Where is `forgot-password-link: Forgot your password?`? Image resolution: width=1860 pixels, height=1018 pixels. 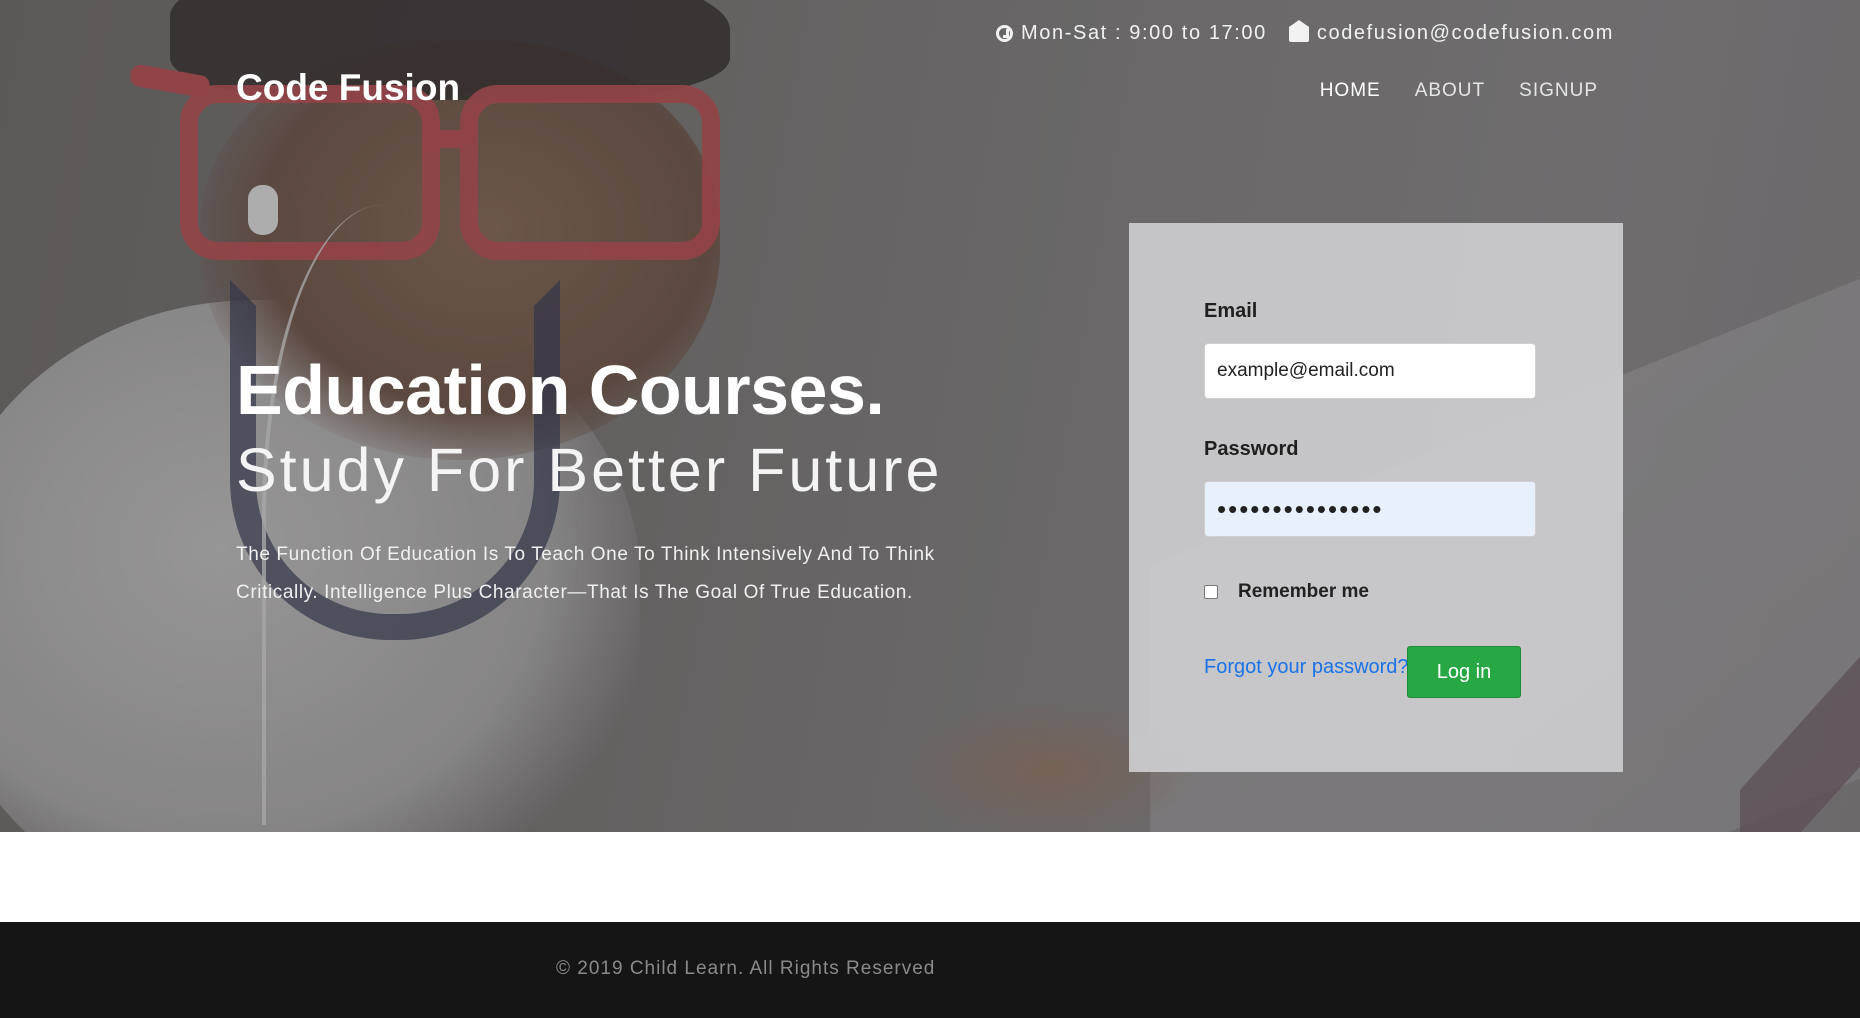
forgot-password-link: Forgot your password? is located at coordinates (1306, 667).